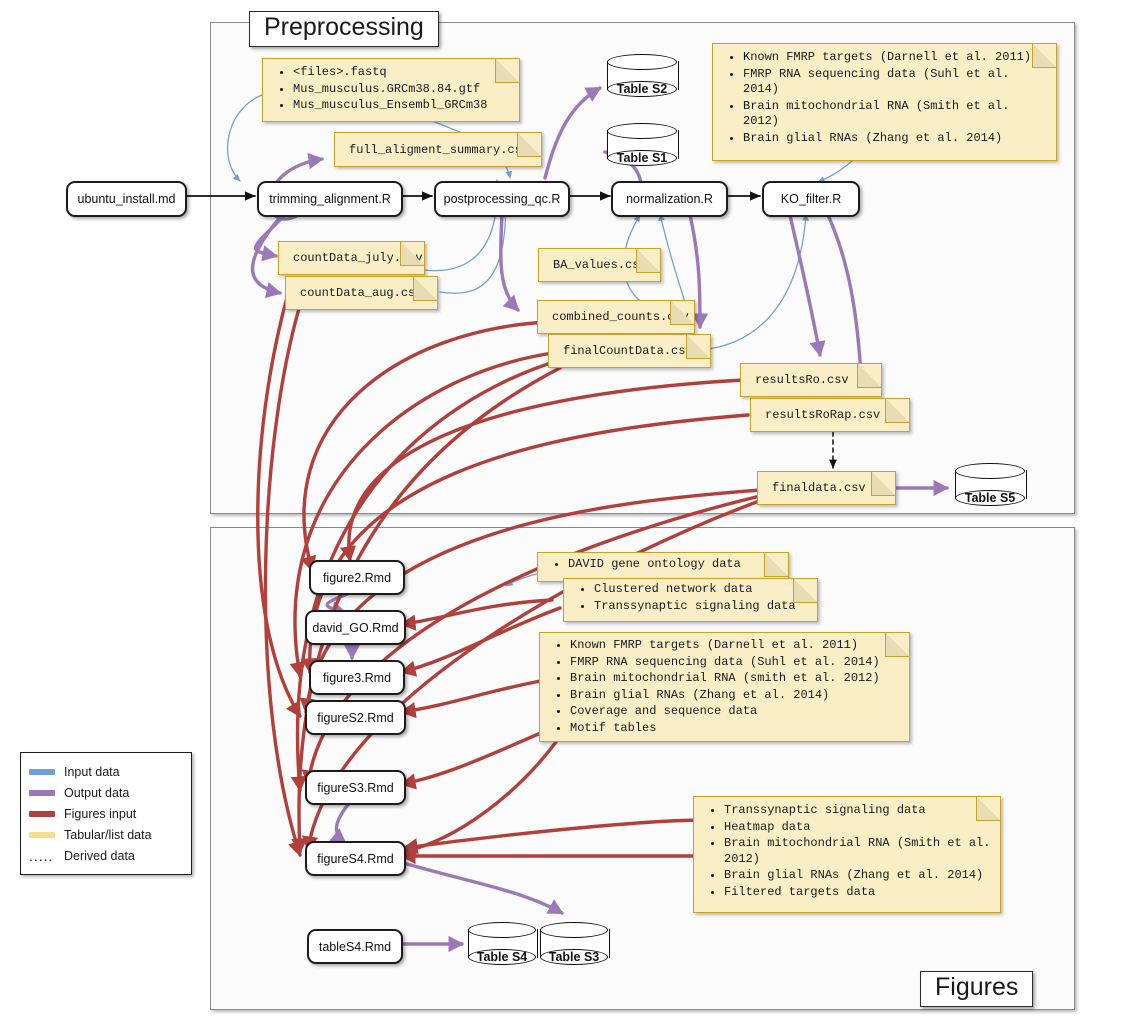 This screenshot has height=1031, width=1141. I want to click on note-ba-values: BA_values.csv, so click(599, 265).